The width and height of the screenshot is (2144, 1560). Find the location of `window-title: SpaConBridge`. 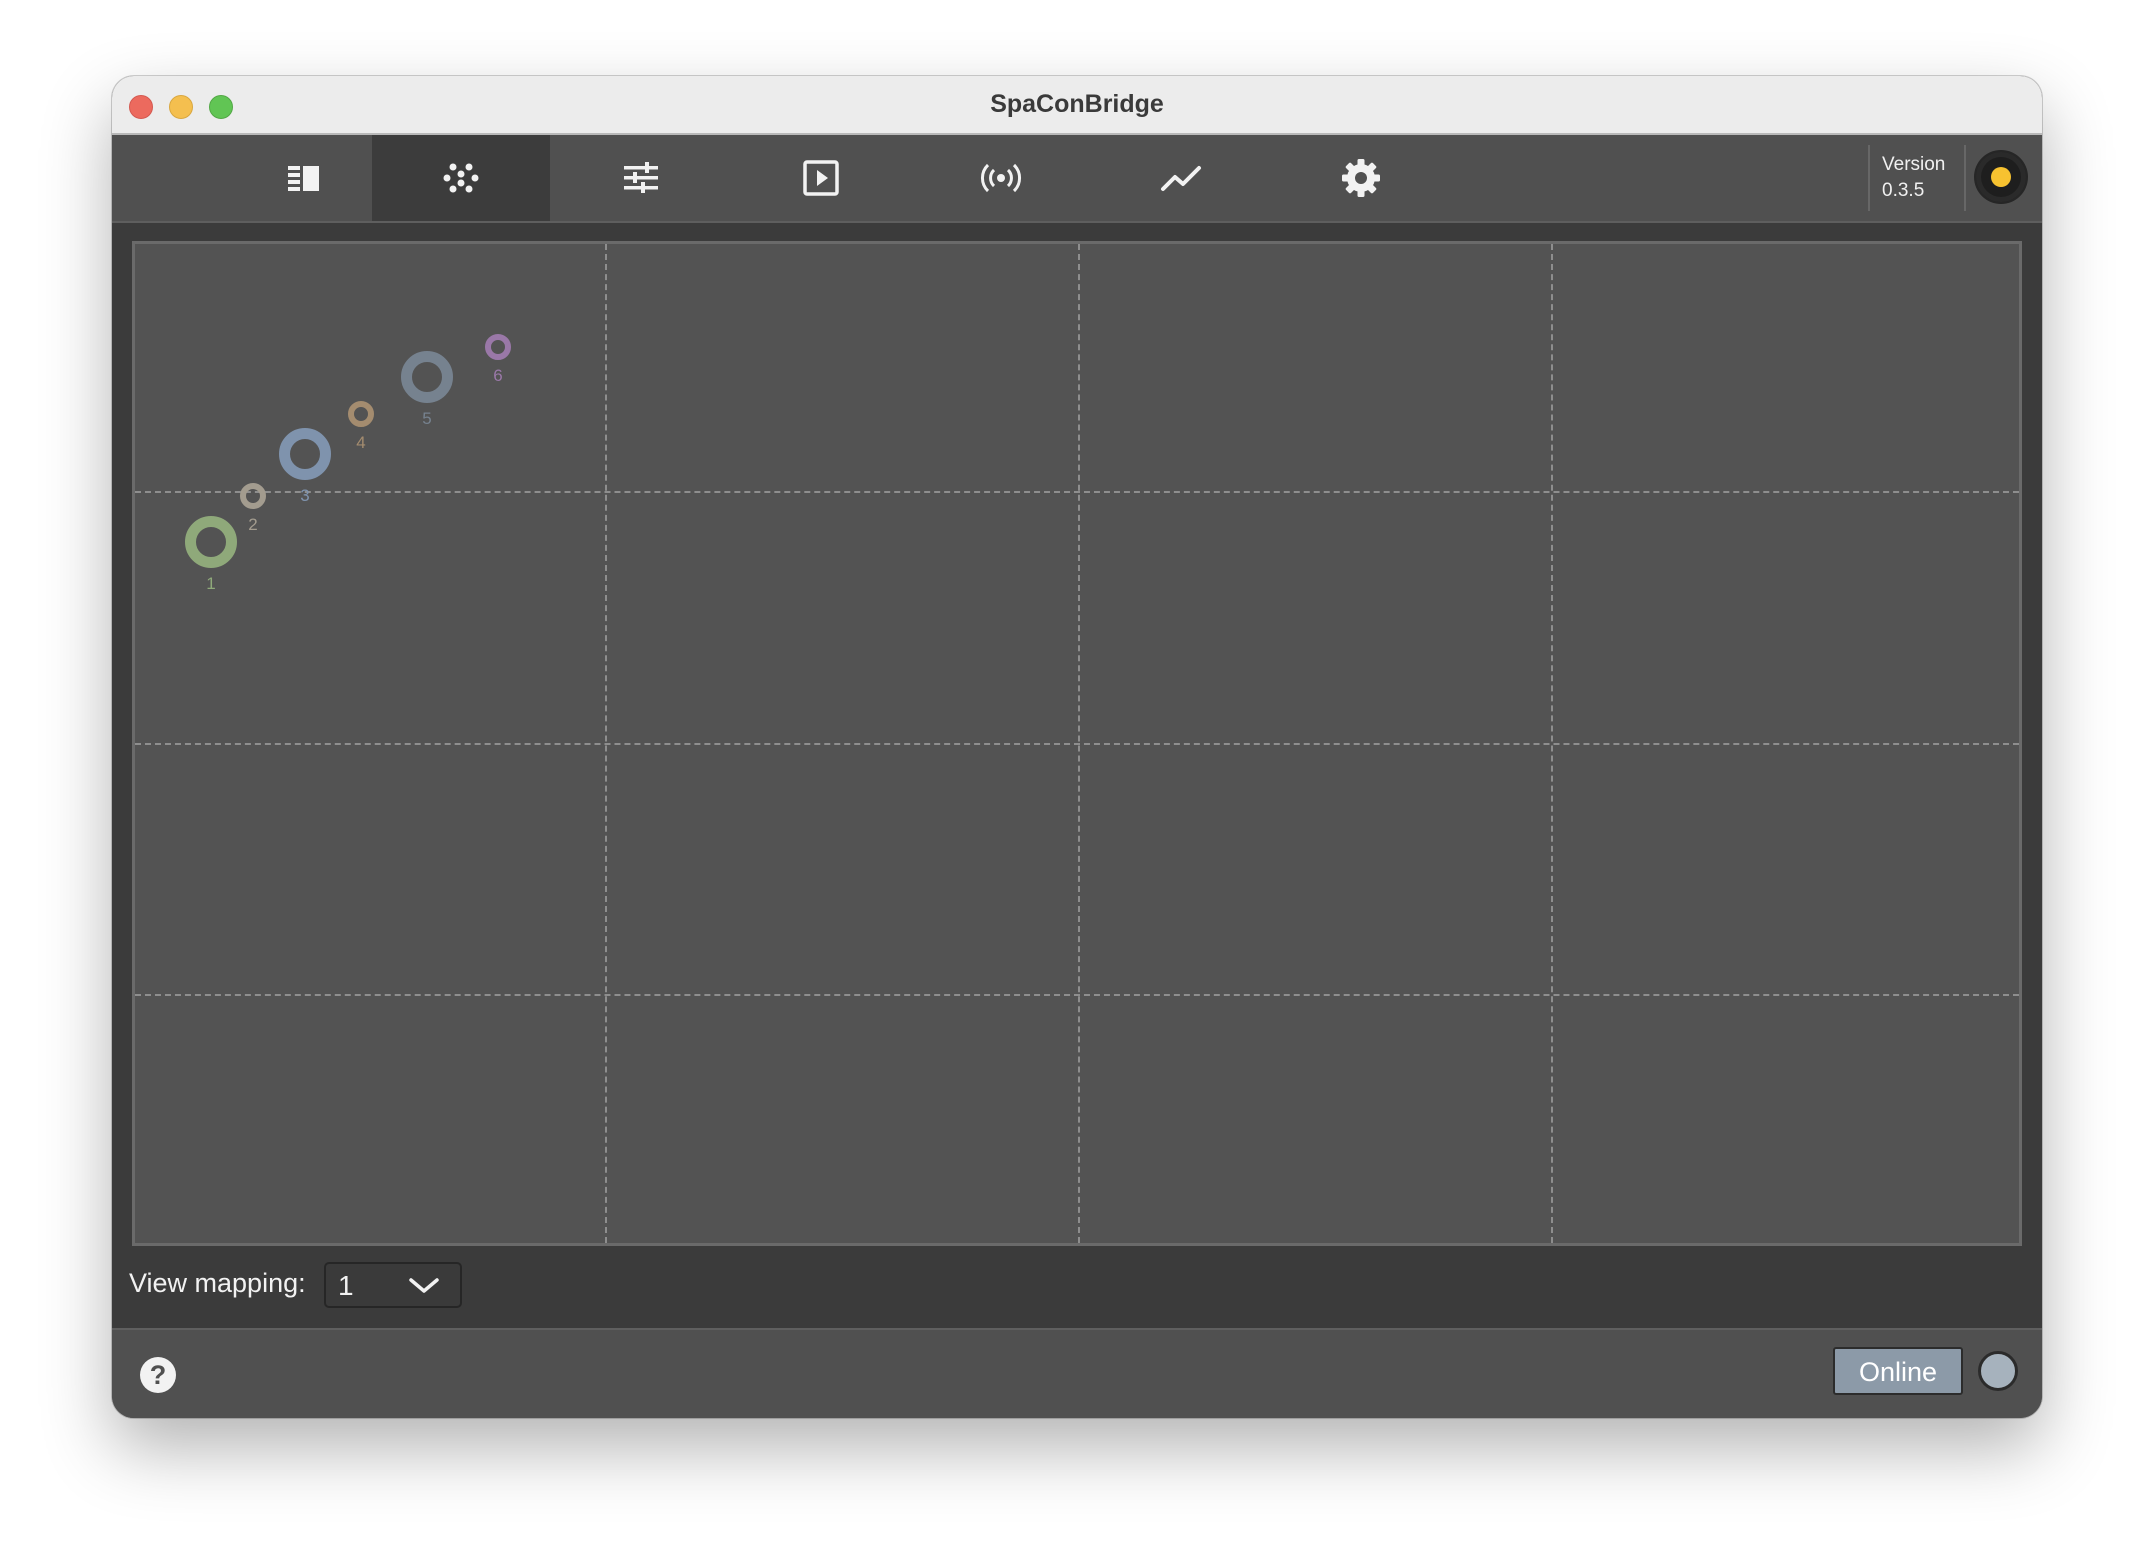

window-title: SpaConBridge is located at coordinates (1077, 104).